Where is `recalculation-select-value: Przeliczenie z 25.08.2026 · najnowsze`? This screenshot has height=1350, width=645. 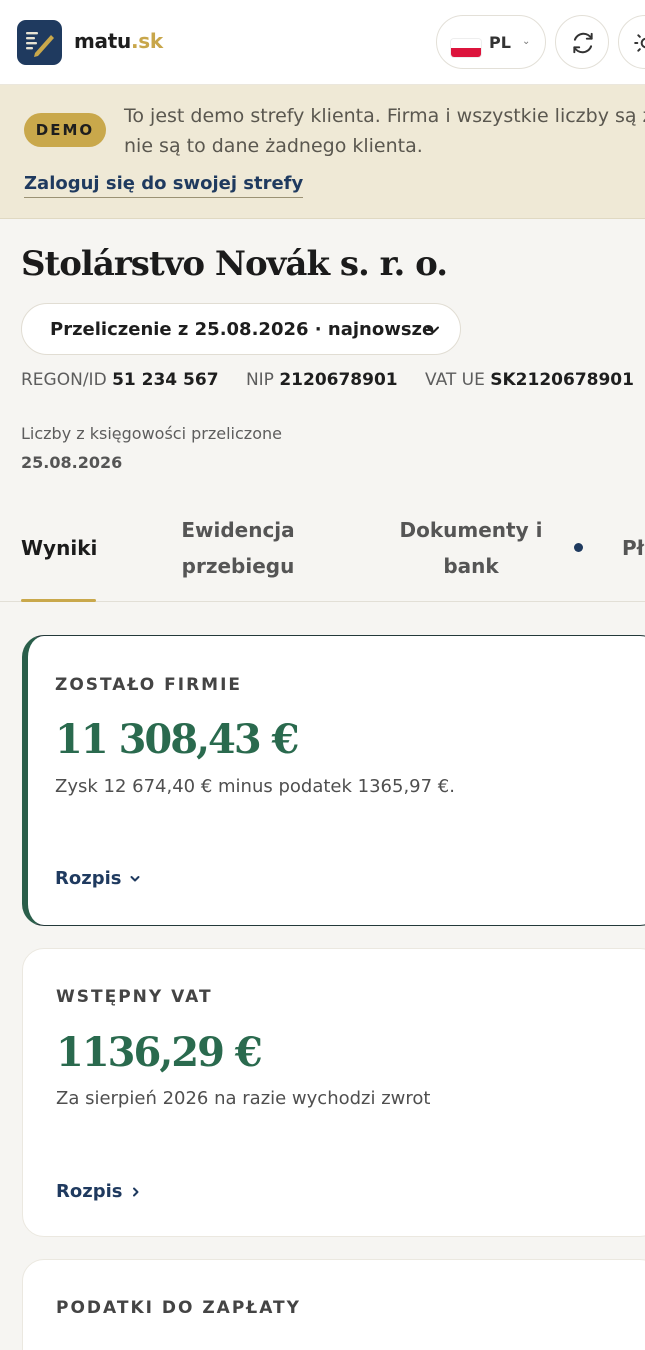
recalculation-select-value: Przeliczenie z 25.08.2026 · najnowsze is located at coordinates (242, 329).